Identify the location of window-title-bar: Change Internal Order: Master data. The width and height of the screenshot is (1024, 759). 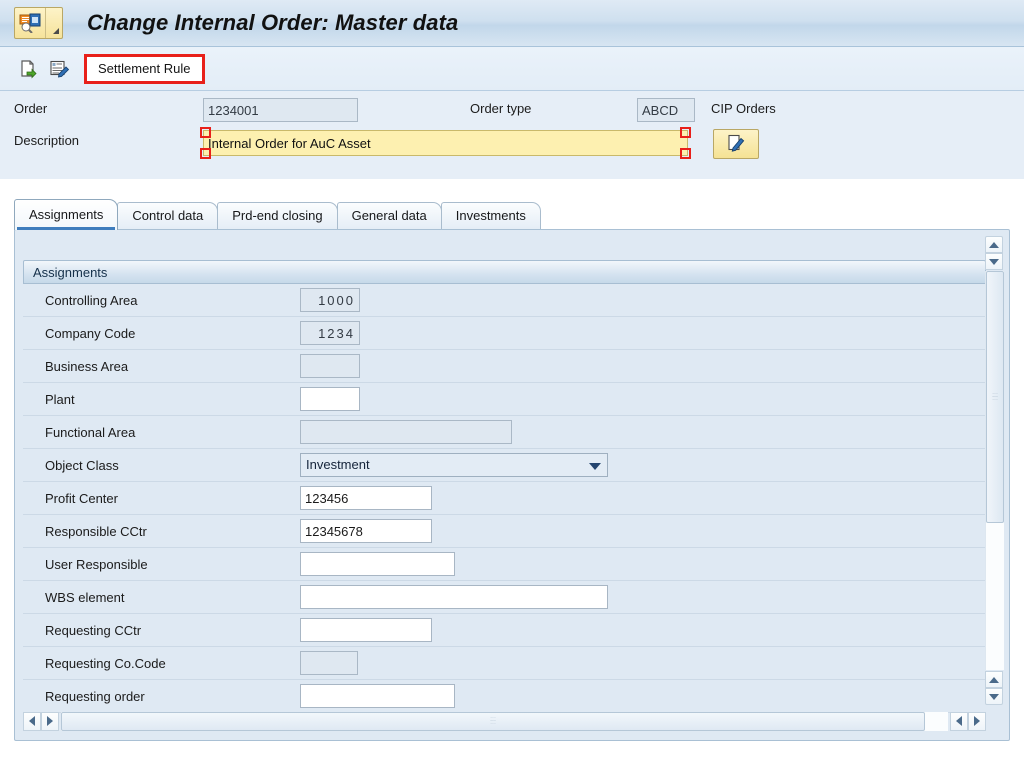
(512, 23).